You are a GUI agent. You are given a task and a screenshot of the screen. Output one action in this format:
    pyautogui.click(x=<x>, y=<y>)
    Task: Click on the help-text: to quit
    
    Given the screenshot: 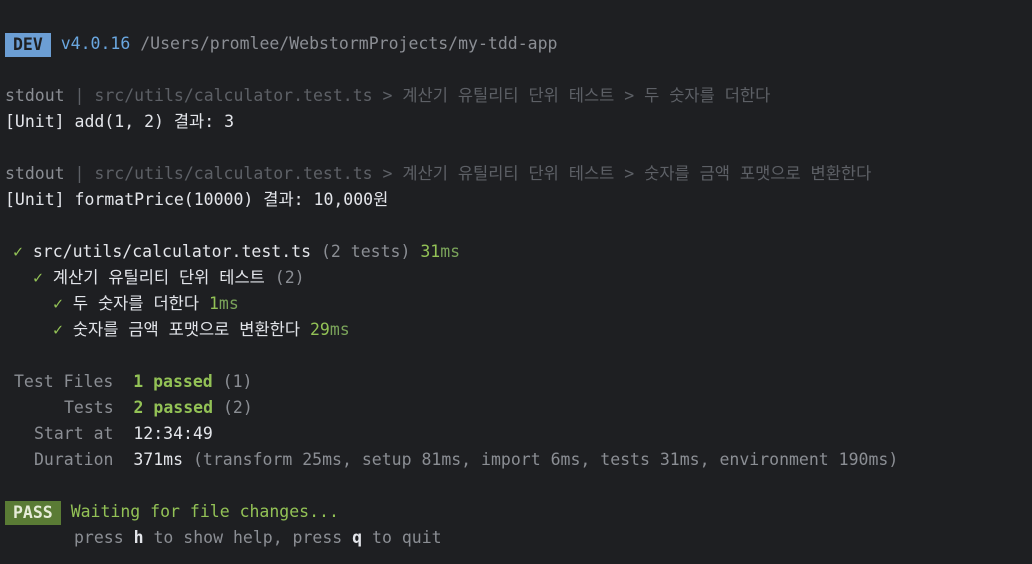 What is the action you would take?
    pyautogui.click(x=407, y=537)
    